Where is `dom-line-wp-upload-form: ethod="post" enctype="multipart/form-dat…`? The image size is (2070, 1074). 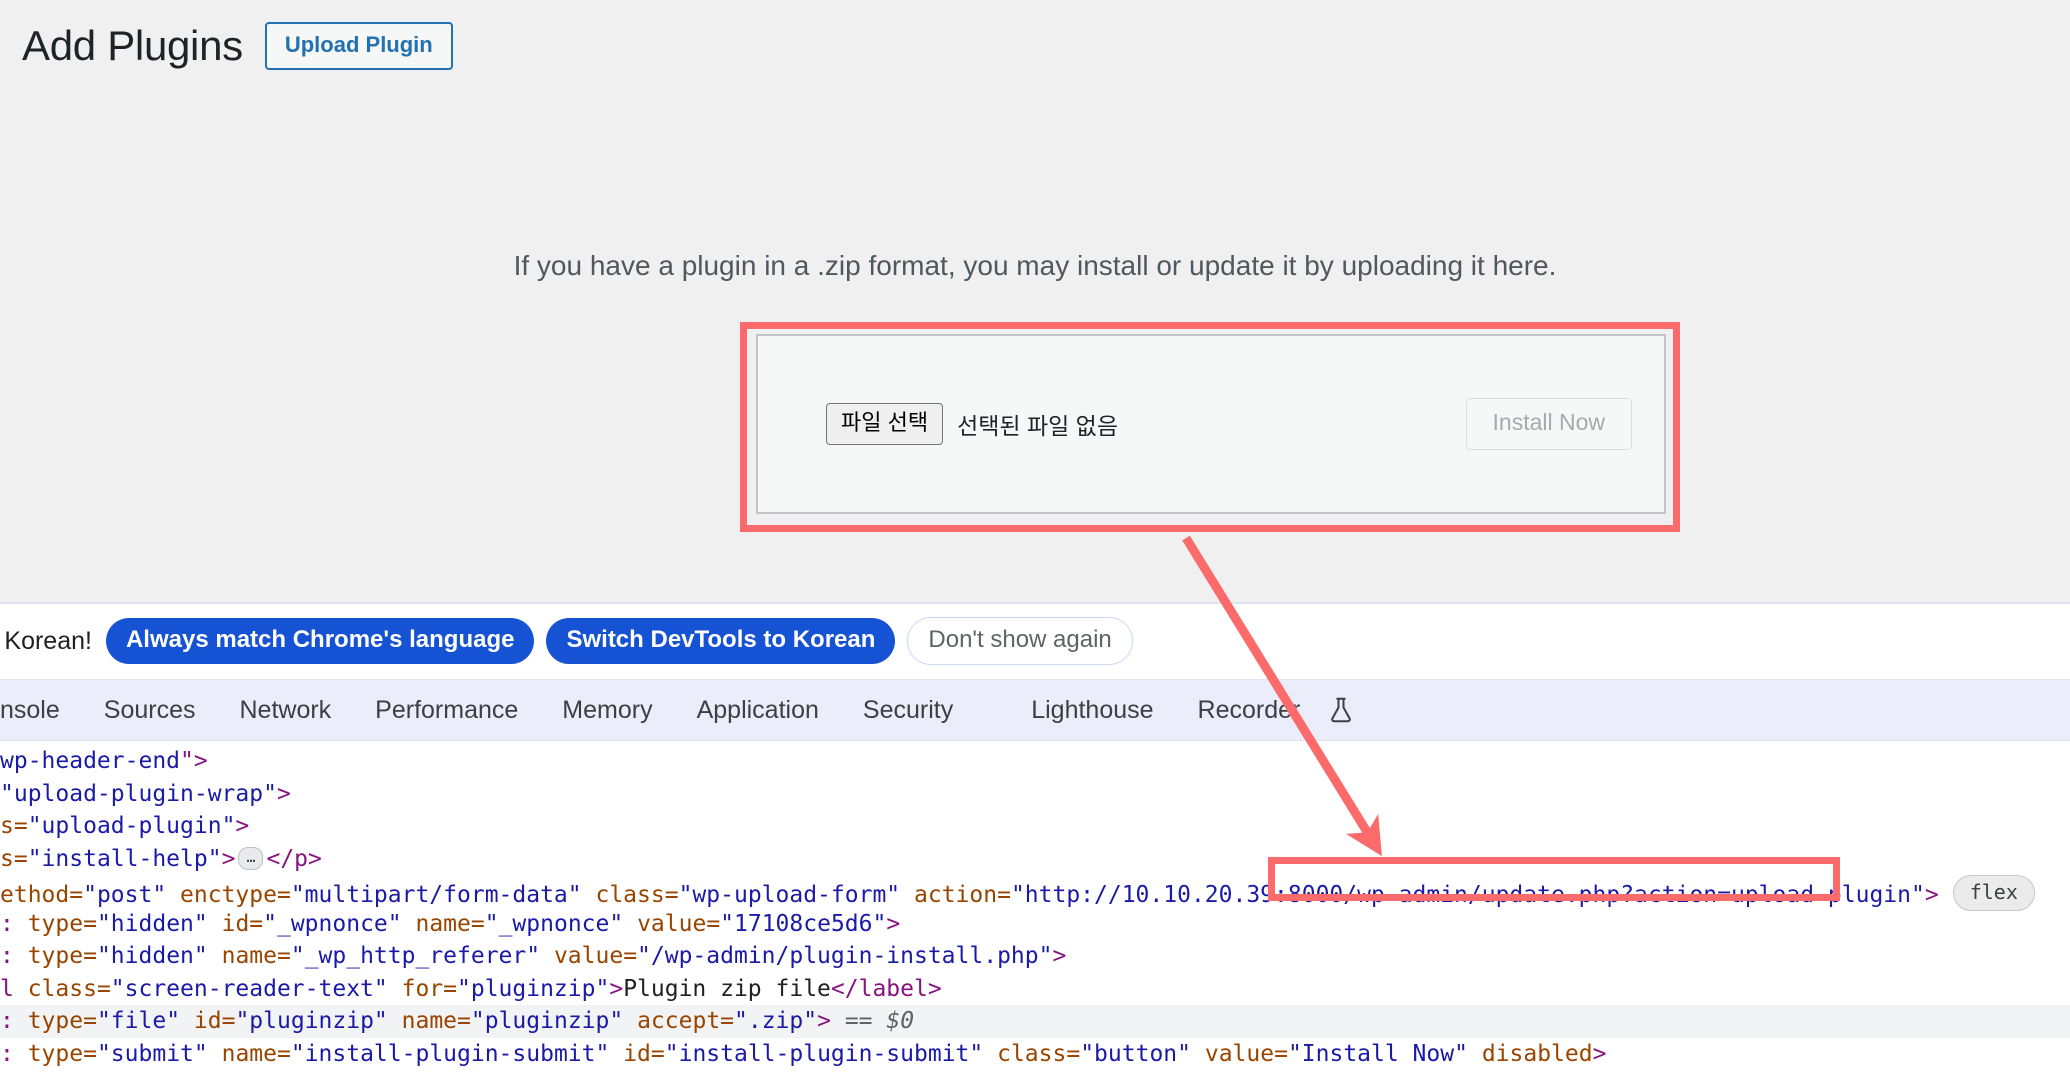
dom-line-wp-upload-form: ethod="post" enctype="multipart/form-dat… is located at coordinates (1035, 893).